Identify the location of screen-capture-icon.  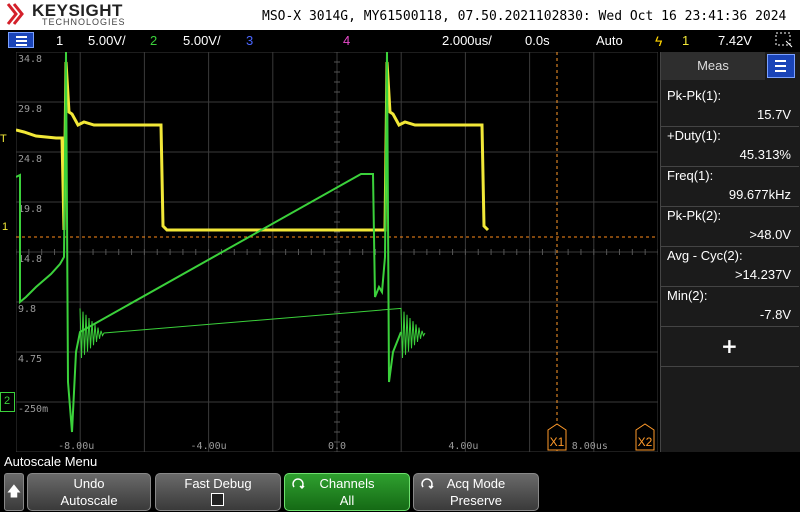
(784, 40).